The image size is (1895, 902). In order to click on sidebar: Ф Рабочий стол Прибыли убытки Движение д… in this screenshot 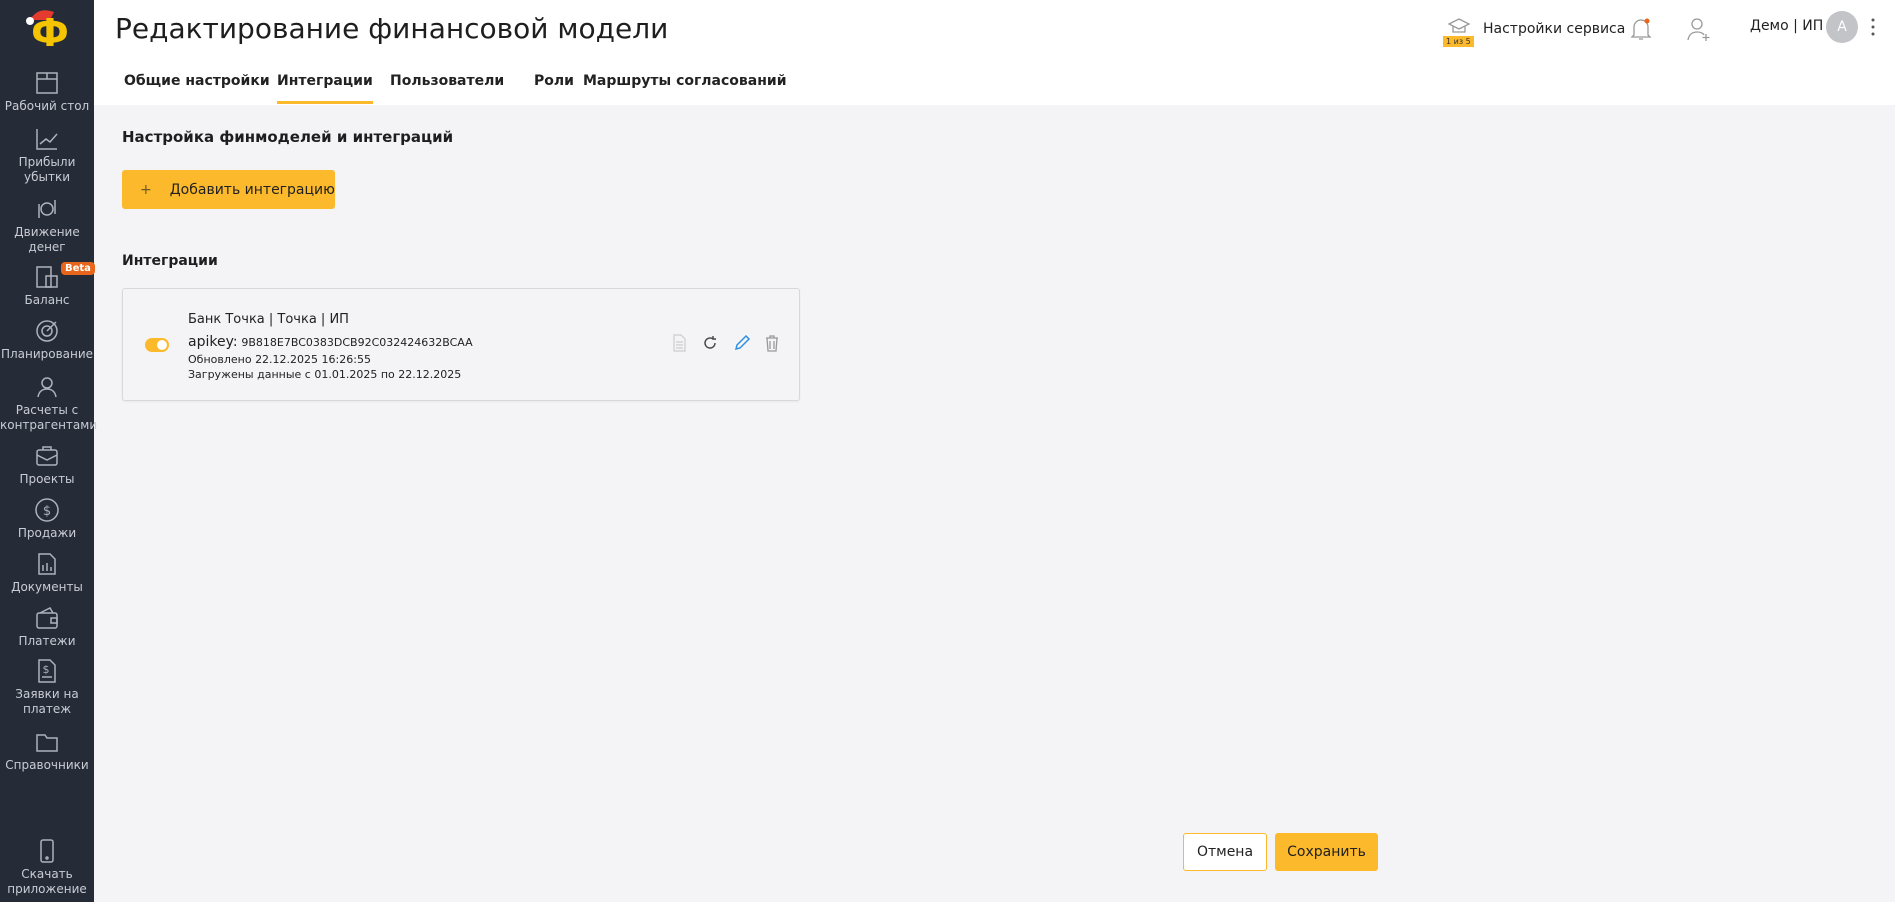, I will do `click(48, 451)`.